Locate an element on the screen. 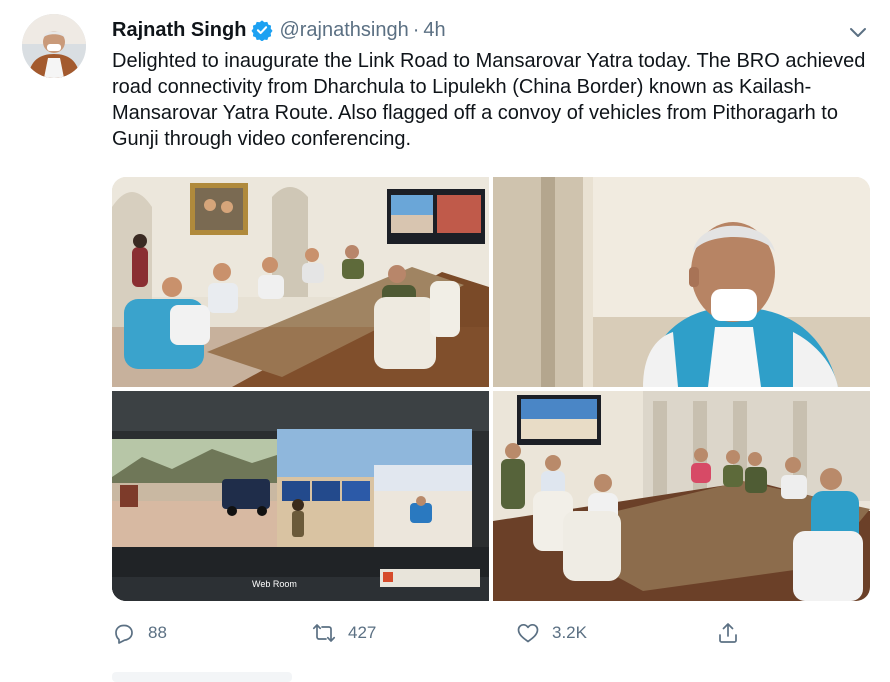 The height and width of the screenshot is (682, 890). photo-video-conference-screen: Web Room is located at coordinates (300, 496).